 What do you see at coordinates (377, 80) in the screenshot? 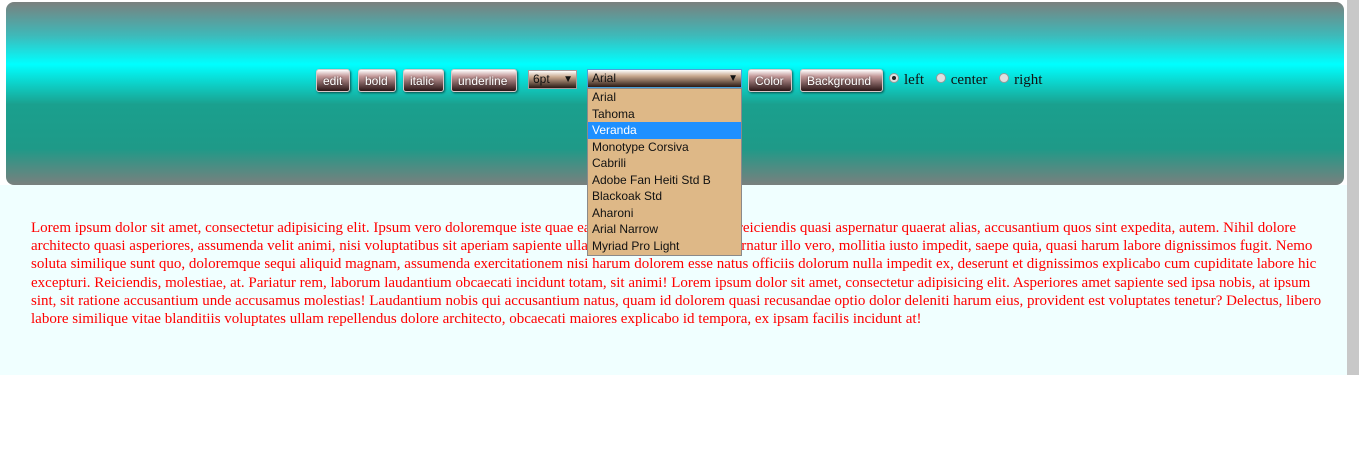
I see `bold-button: bold` at bounding box center [377, 80].